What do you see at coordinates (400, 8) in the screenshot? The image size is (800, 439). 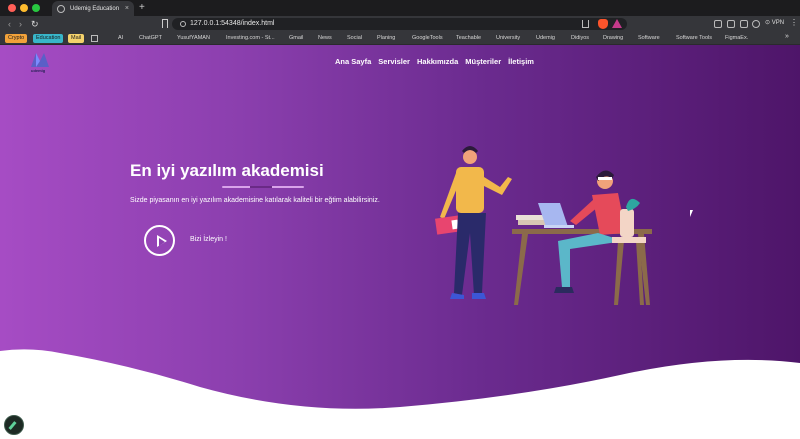 I see `browser-titlebar: Udemig Education × +` at bounding box center [400, 8].